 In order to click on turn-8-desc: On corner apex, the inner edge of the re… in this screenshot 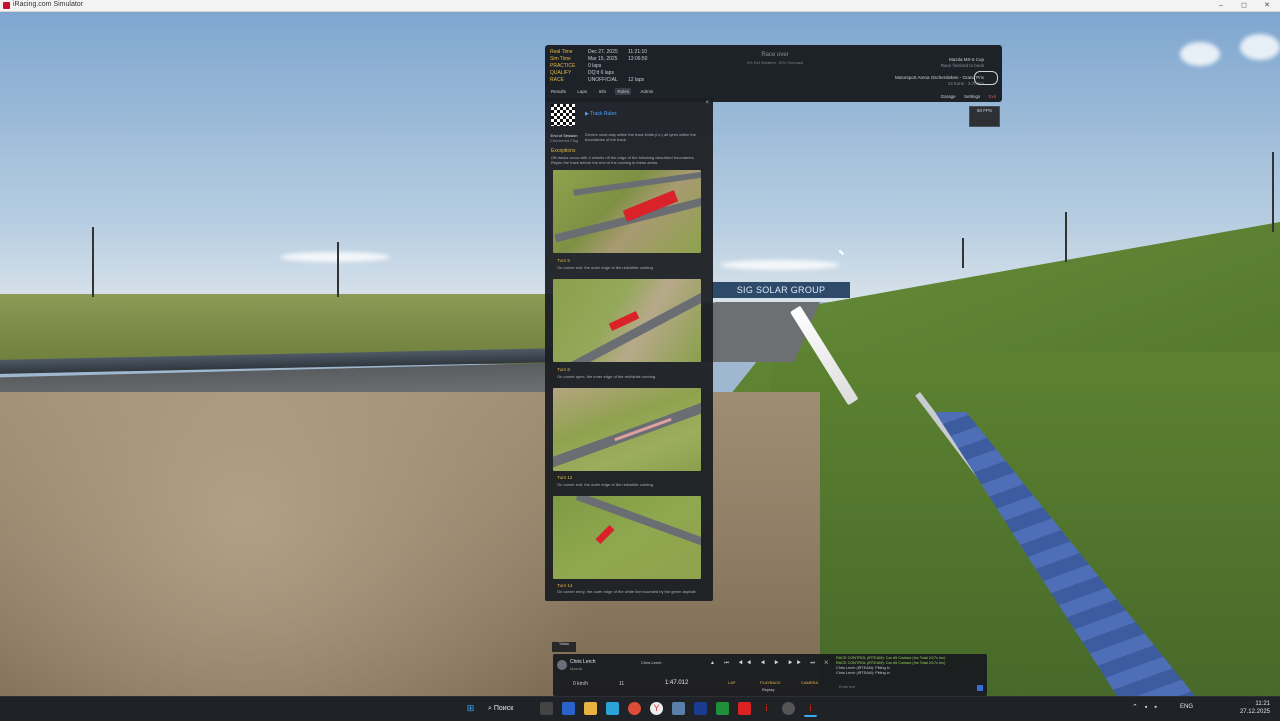, I will do `click(607, 376)`.